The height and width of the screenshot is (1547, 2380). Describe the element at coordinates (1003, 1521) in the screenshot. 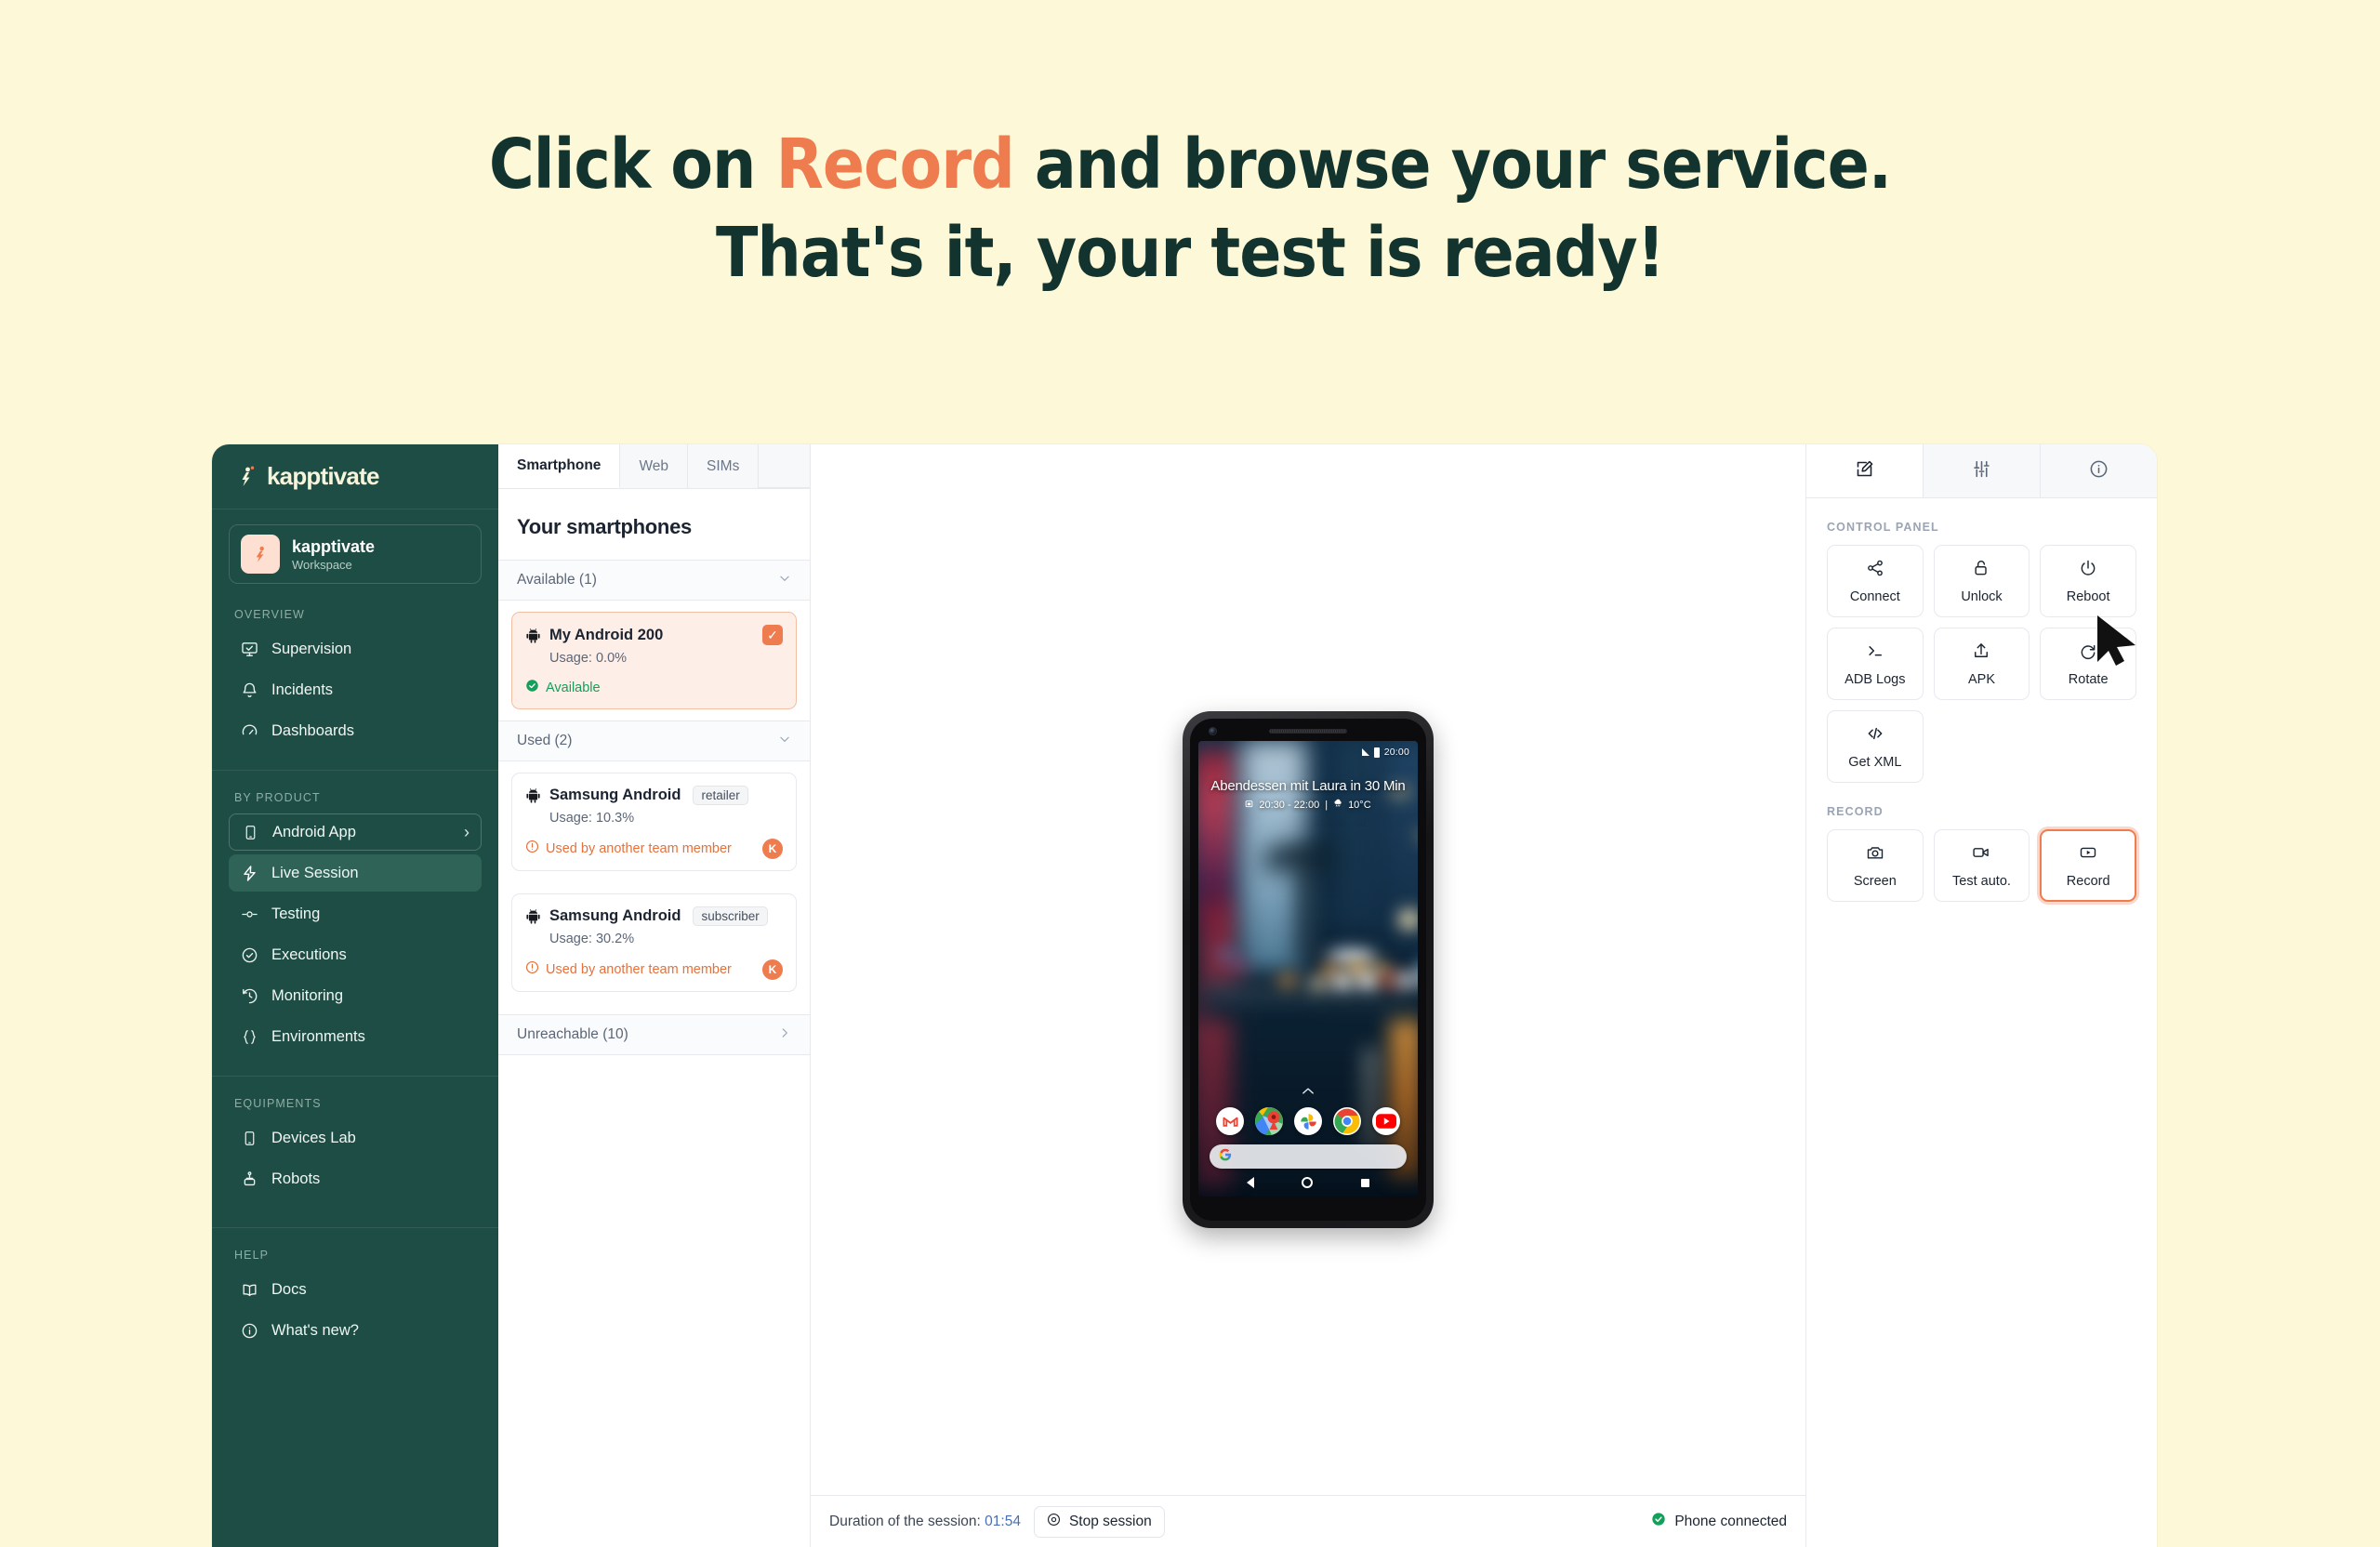

I see `session-duration-value: 01:54` at that location.